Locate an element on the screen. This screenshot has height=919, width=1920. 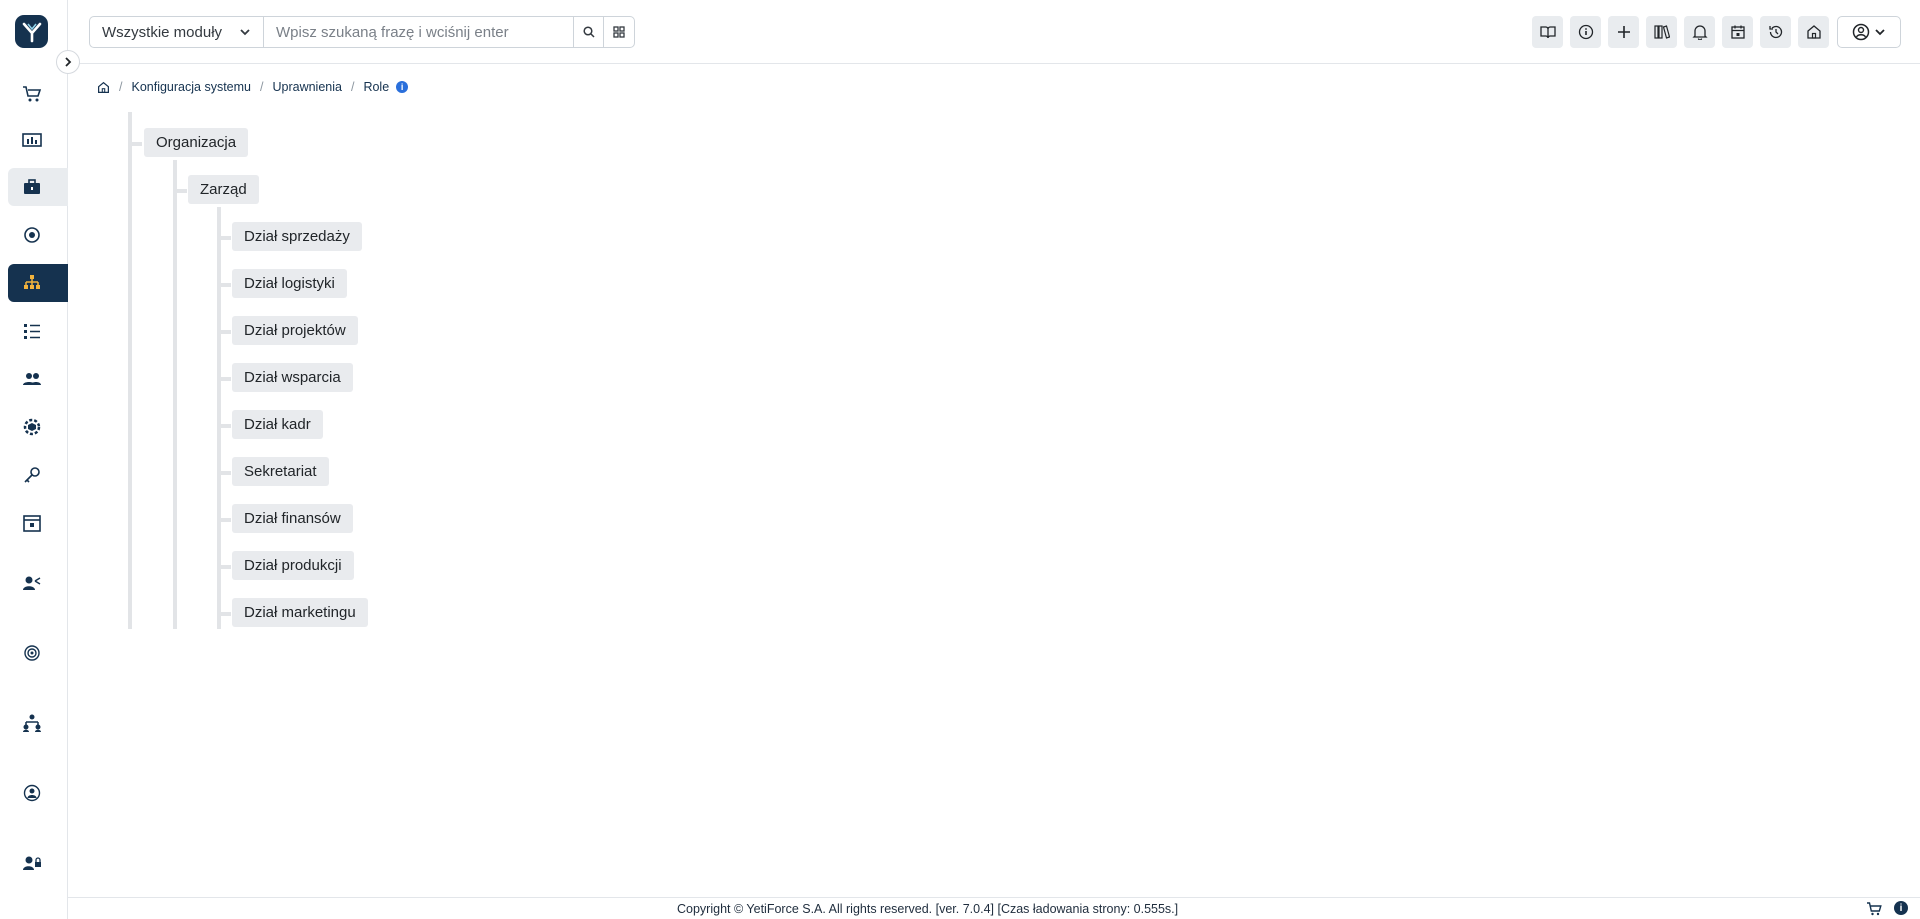
sidebar-item-user-tree is located at coordinates (38, 723).